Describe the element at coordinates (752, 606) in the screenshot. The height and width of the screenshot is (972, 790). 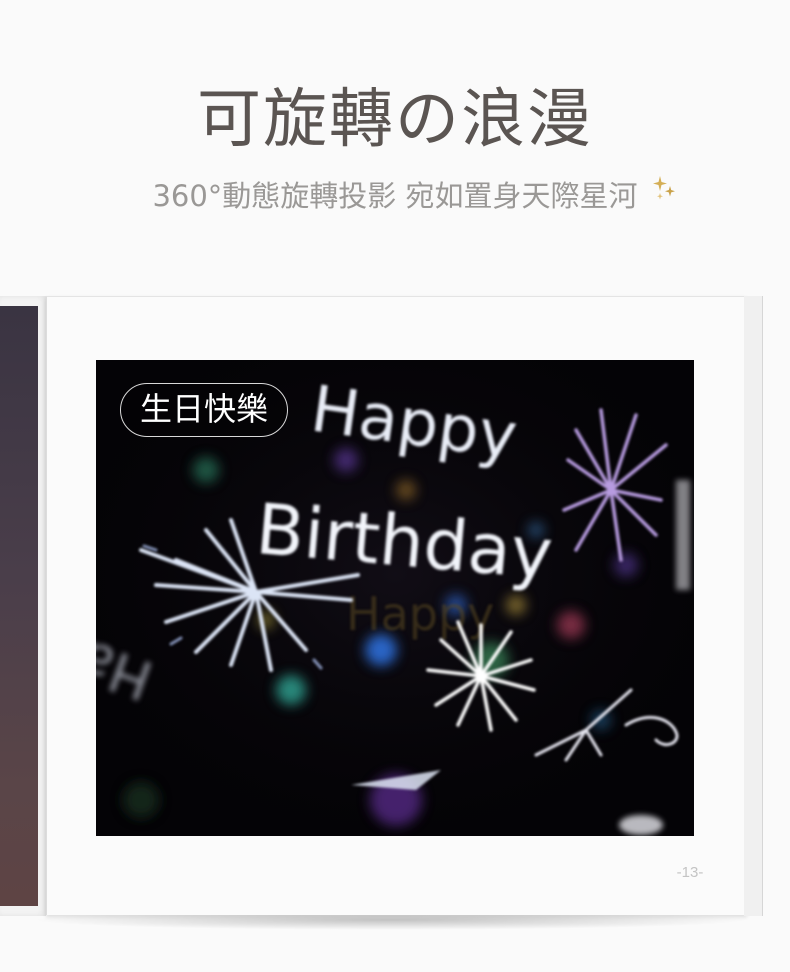
I see `page-edges` at that location.